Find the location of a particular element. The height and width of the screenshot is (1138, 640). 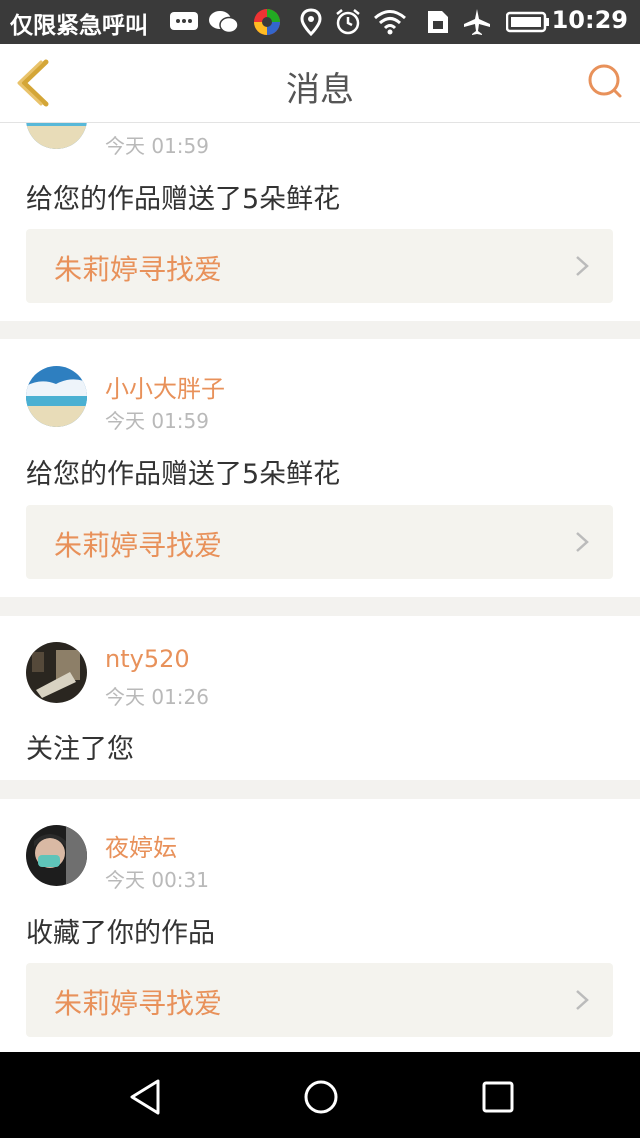

carrier-text: 仅限紧急呼叫 is located at coordinates (79, 26).